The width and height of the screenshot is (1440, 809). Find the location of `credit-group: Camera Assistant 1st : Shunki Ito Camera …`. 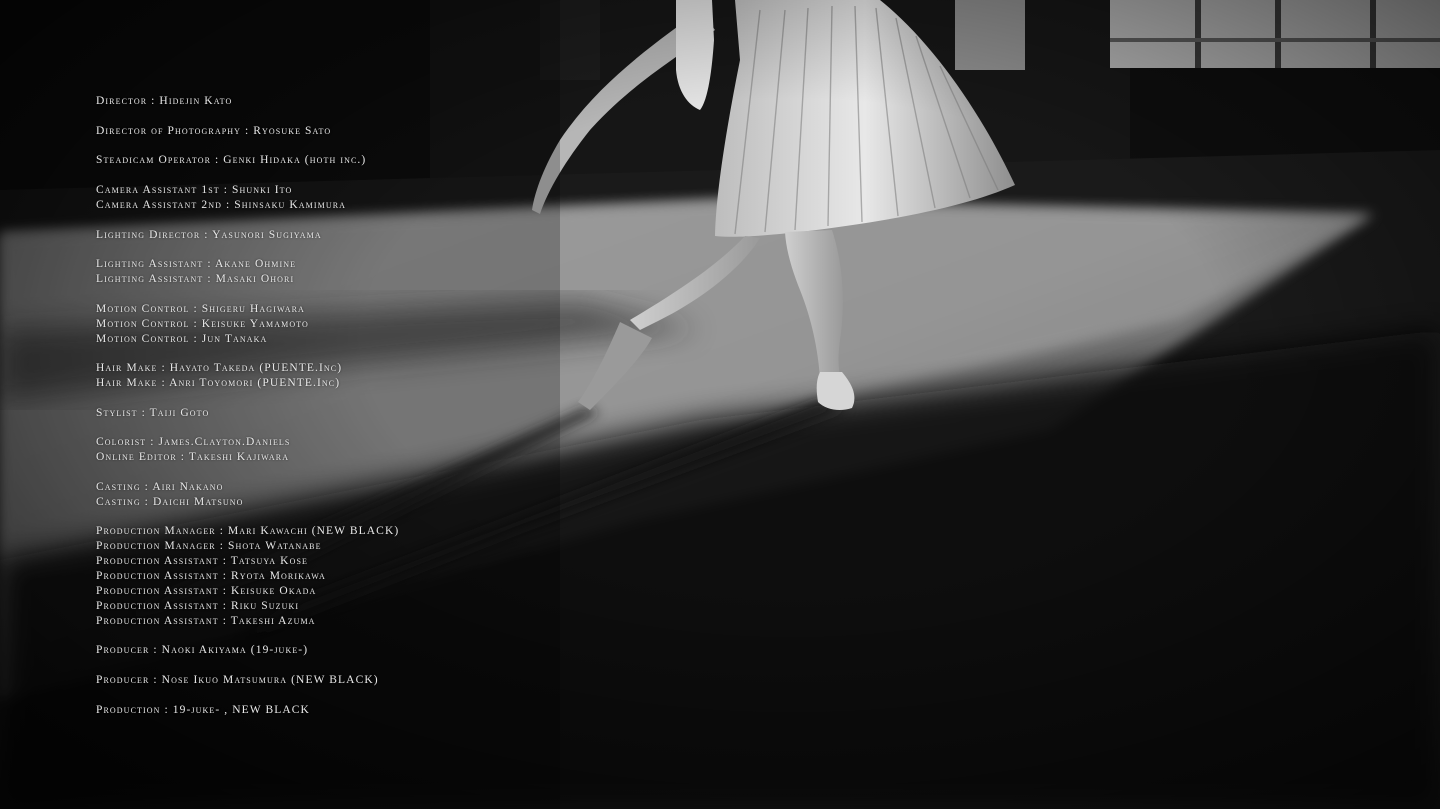

credit-group: Camera Assistant 1st : Shunki Ito Camera … is located at coordinates (376, 198).